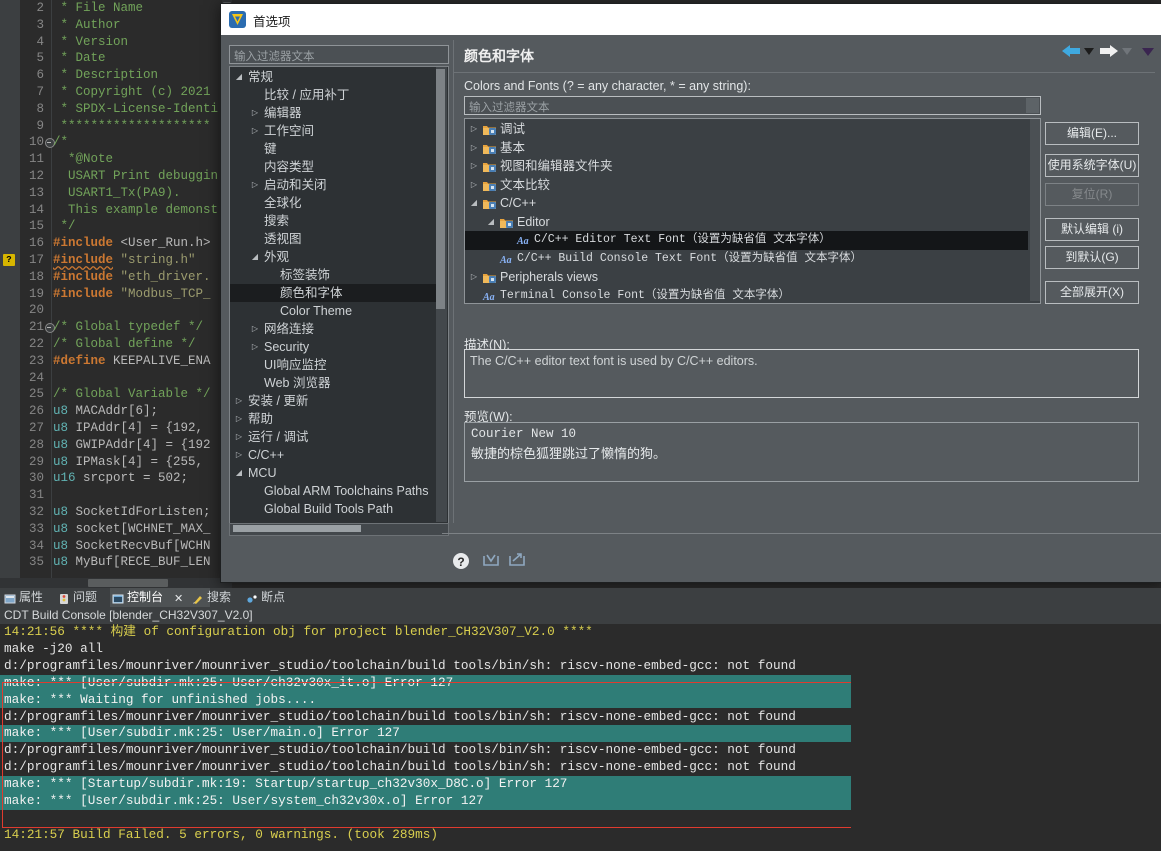 The height and width of the screenshot is (851, 1161). I want to click on code-line: 22 /* Global define */, so click(116, 344).